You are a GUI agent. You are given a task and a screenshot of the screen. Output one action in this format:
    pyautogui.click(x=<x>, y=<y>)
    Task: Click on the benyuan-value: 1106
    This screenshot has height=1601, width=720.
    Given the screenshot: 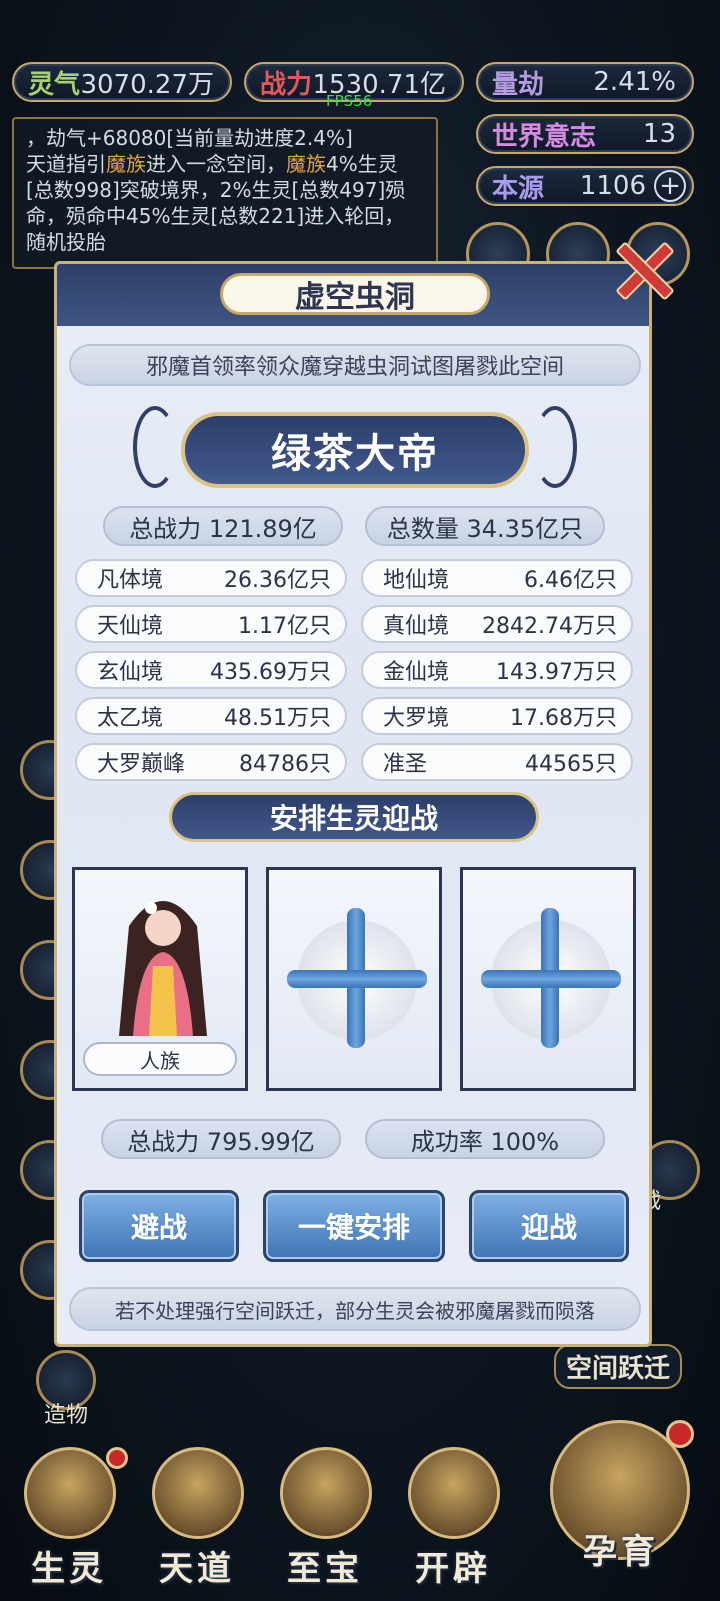 What is the action you would take?
    pyautogui.click(x=612, y=186)
    